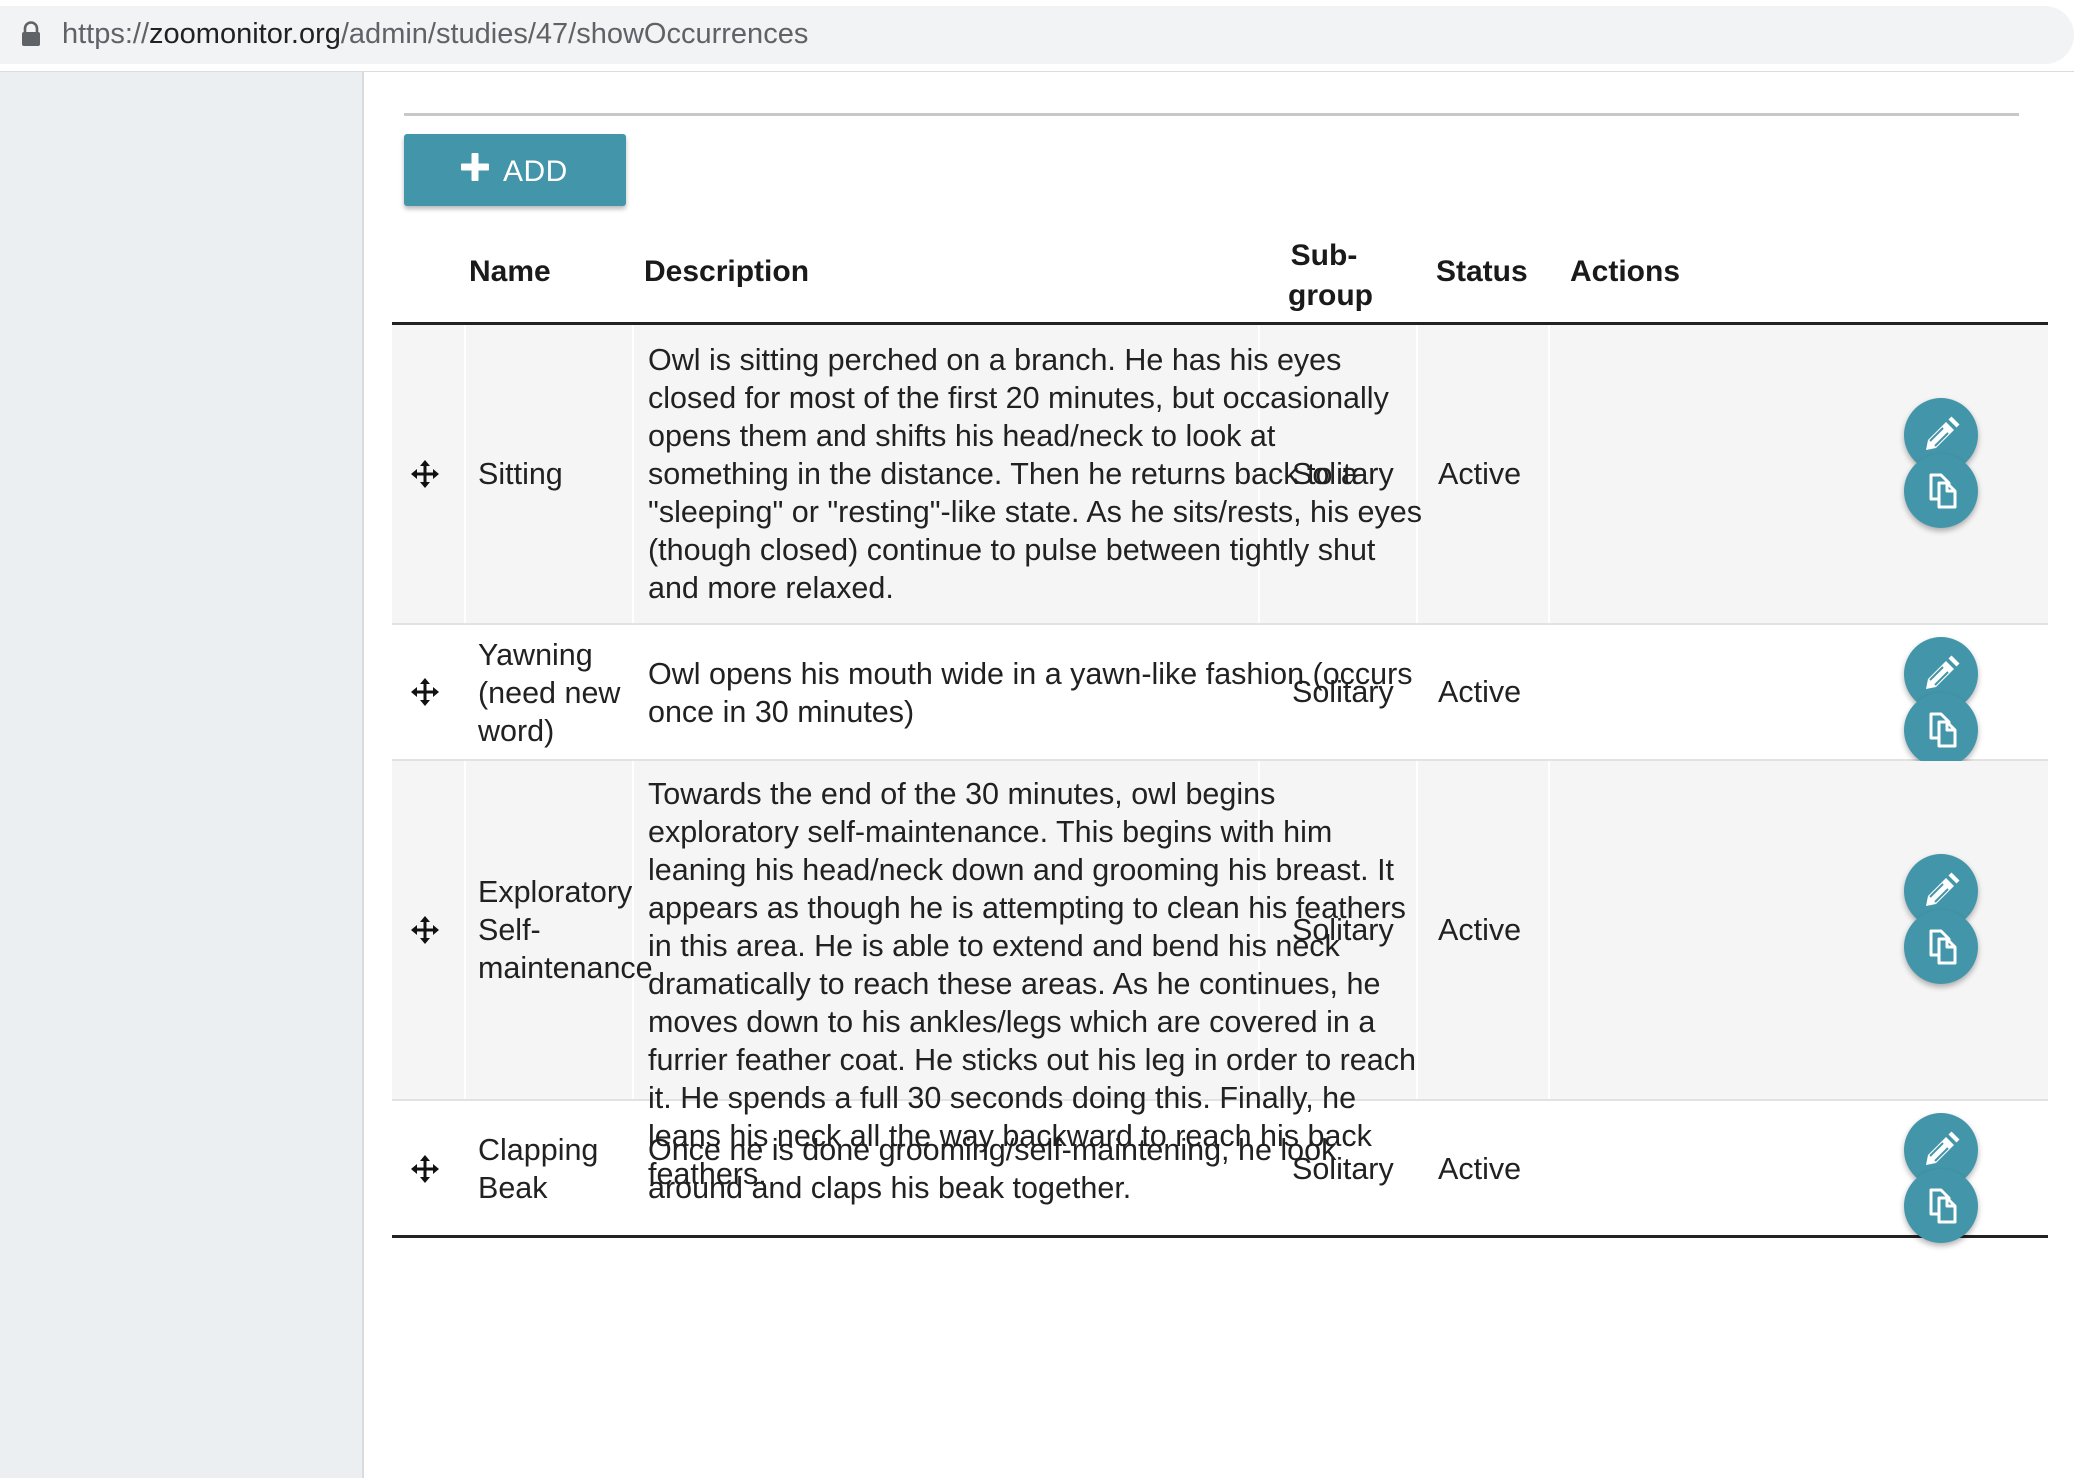 The width and height of the screenshot is (2074, 1478). What do you see at coordinates (535, 655) in the screenshot?
I see `row-name-line: Yawning` at bounding box center [535, 655].